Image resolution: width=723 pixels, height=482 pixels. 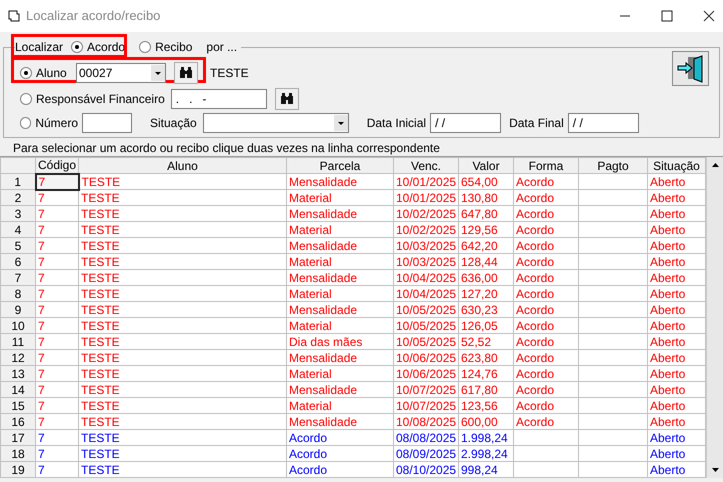 What do you see at coordinates (106, 47) in the screenshot?
I see `radio-label: Acordo` at bounding box center [106, 47].